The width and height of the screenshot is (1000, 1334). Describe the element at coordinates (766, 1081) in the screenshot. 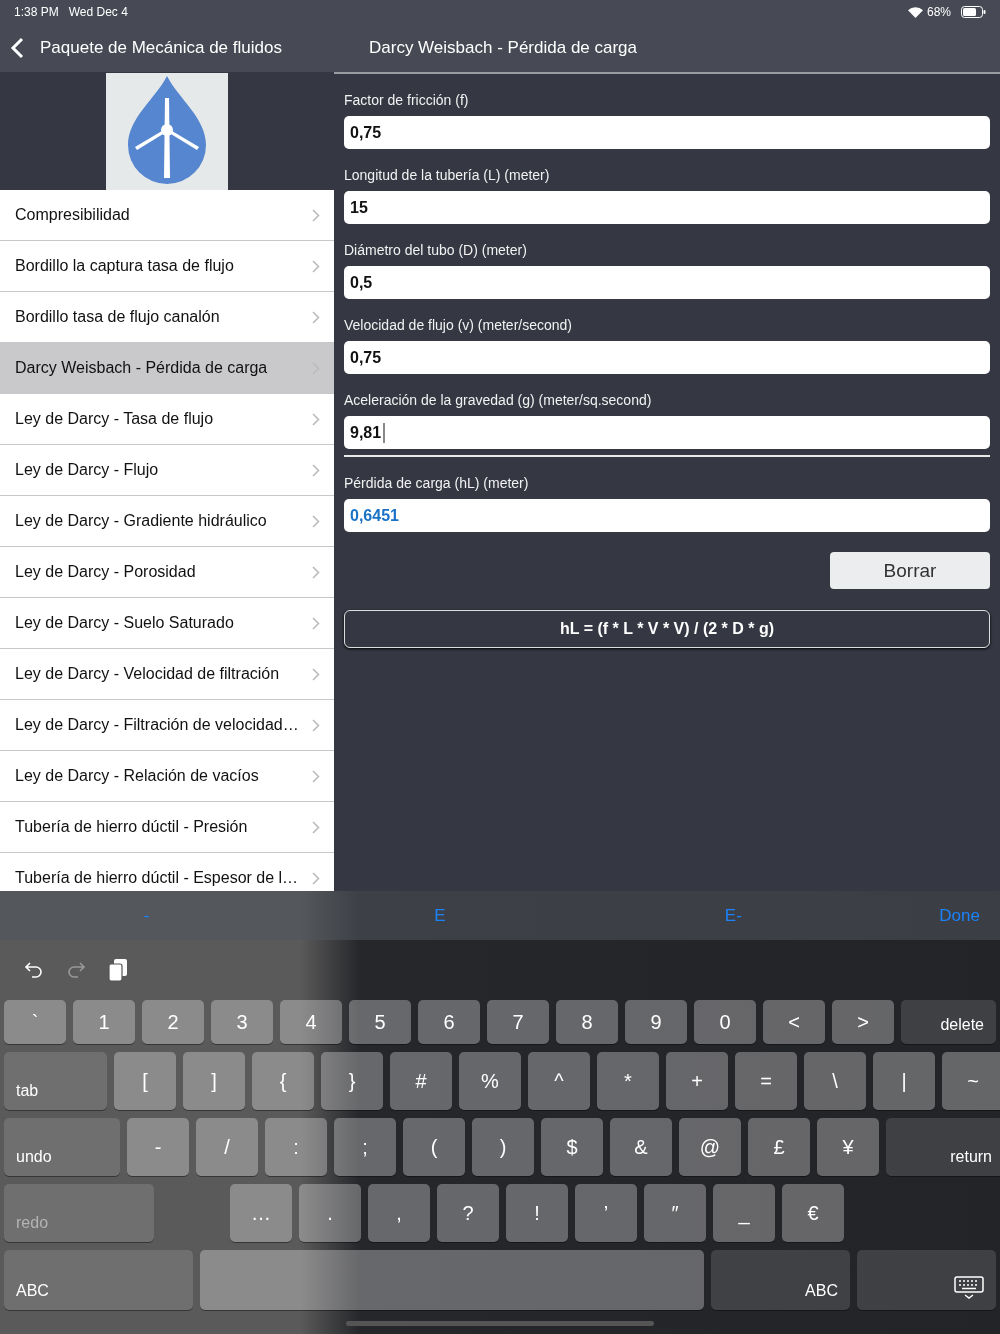

I see `keyboard-key: =` at that location.